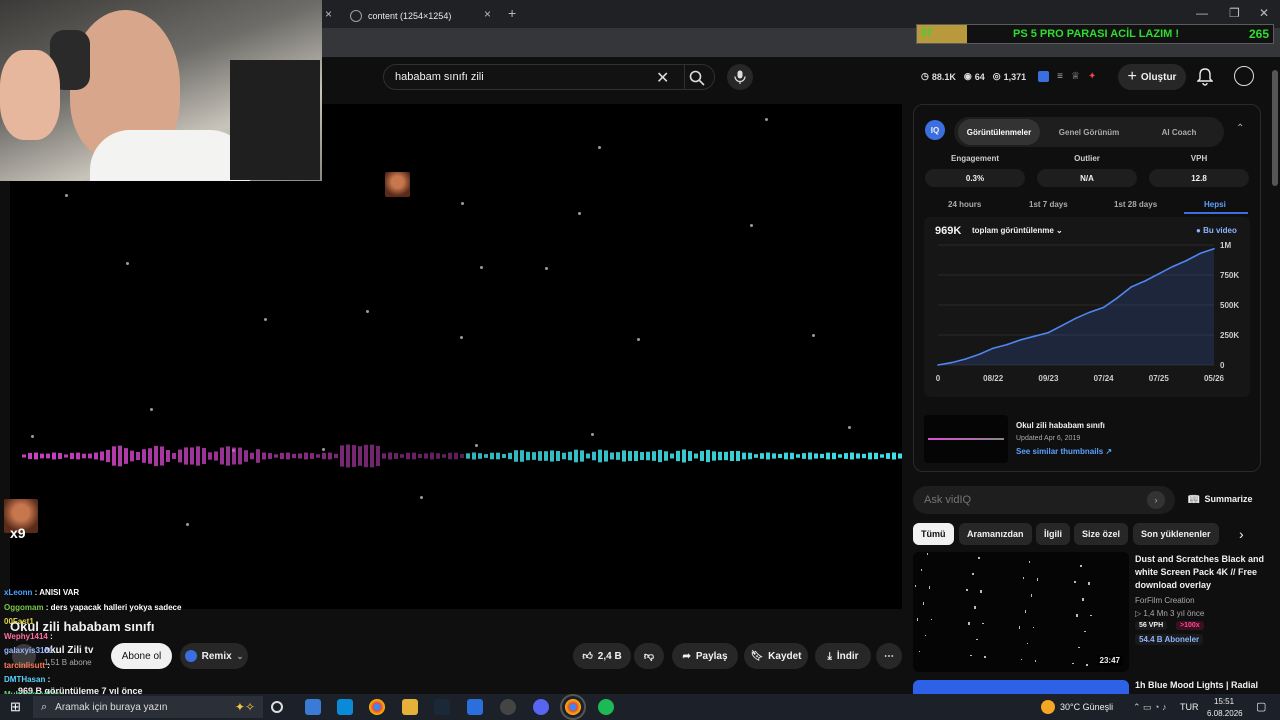 This screenshot has height=720, width=1280. Describe the element at coordinates (697, 78) in the screenshot. I see `search-icon` at that location.